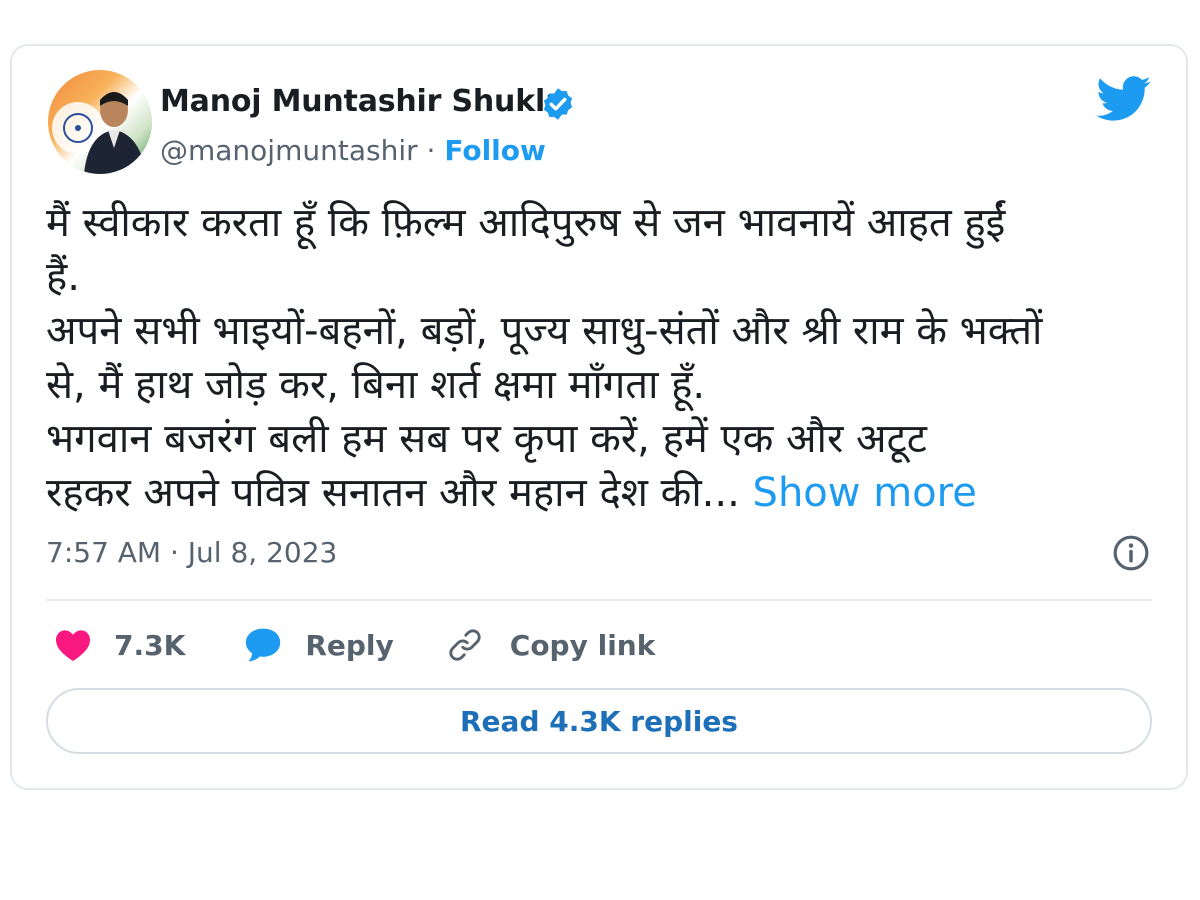 The width and height of the screenshot is (1200, 900). I want to click on read-replies-label: Read 4.3K replies, so click(599, 721).